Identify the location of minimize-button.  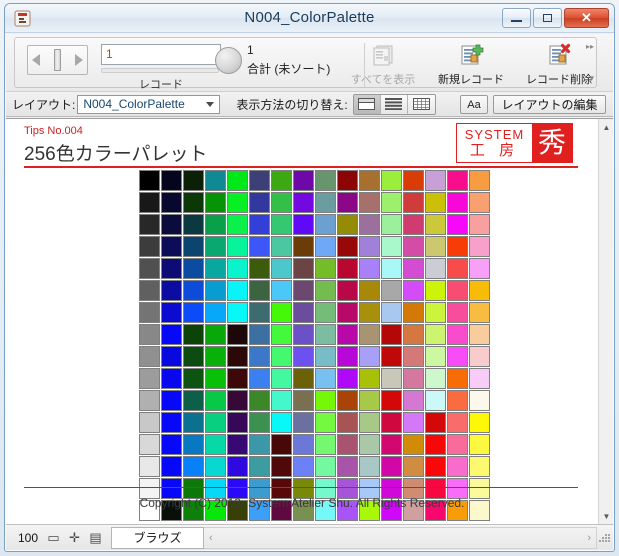
(516, 18).